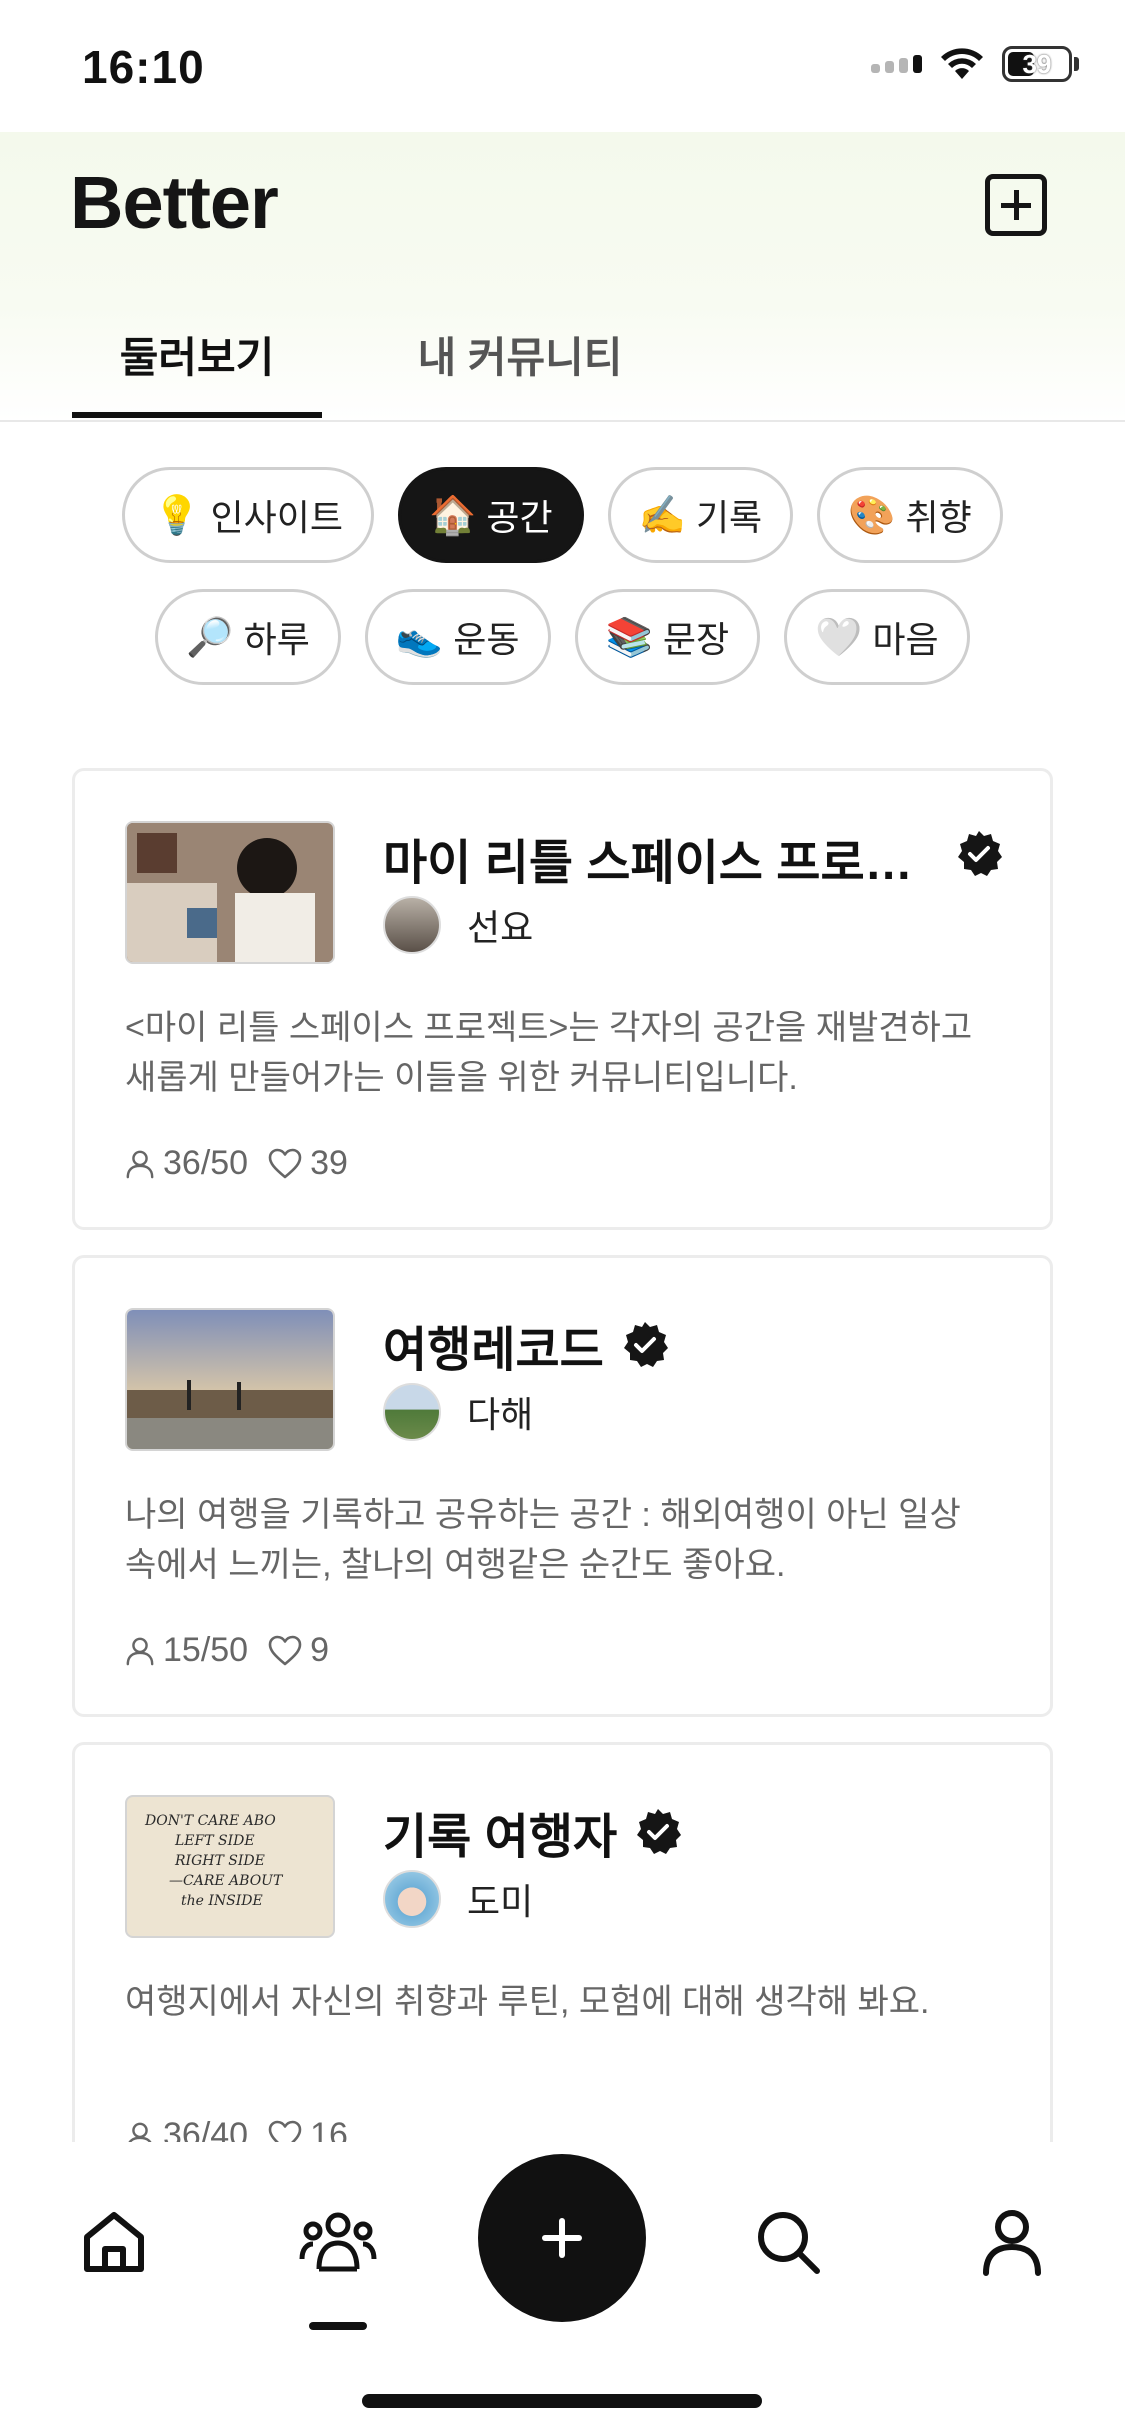  What do you see at coordinates (562, 277) in the screenshot?
I see `app-header: Better 둘러보기 내 커뮤니티` at bounding box center [562, 277].